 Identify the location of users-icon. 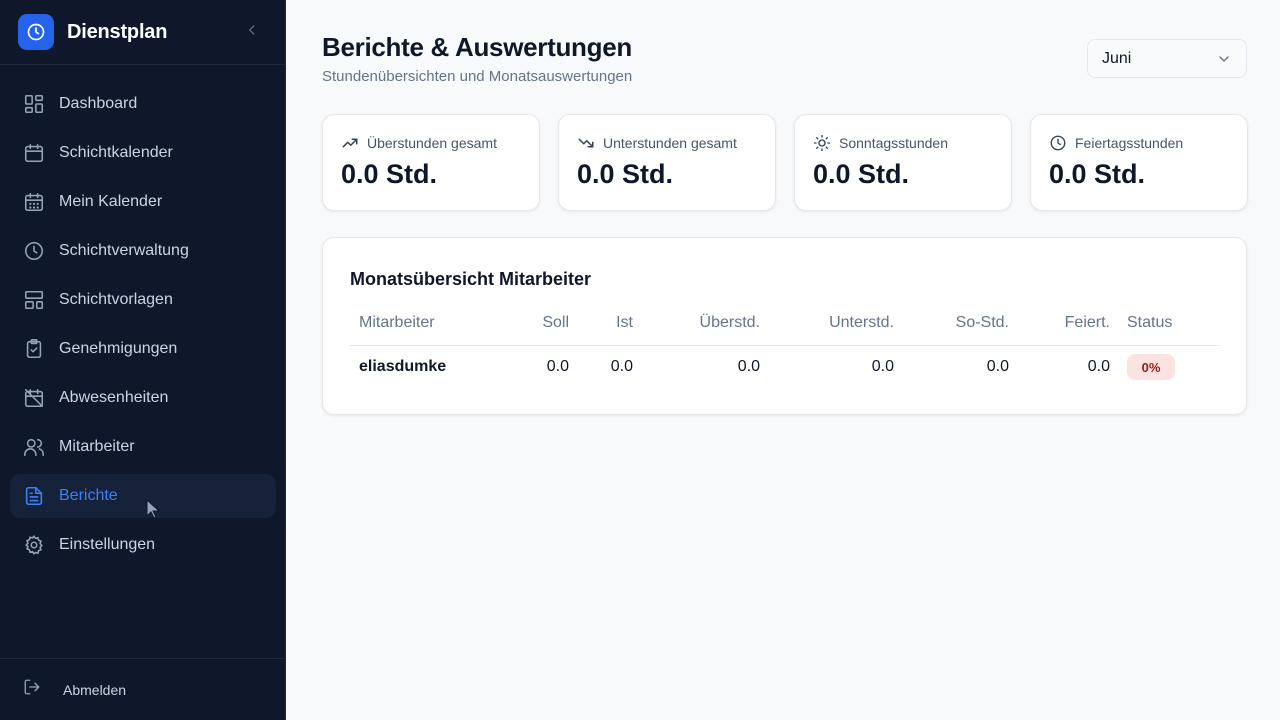
(34, 447).